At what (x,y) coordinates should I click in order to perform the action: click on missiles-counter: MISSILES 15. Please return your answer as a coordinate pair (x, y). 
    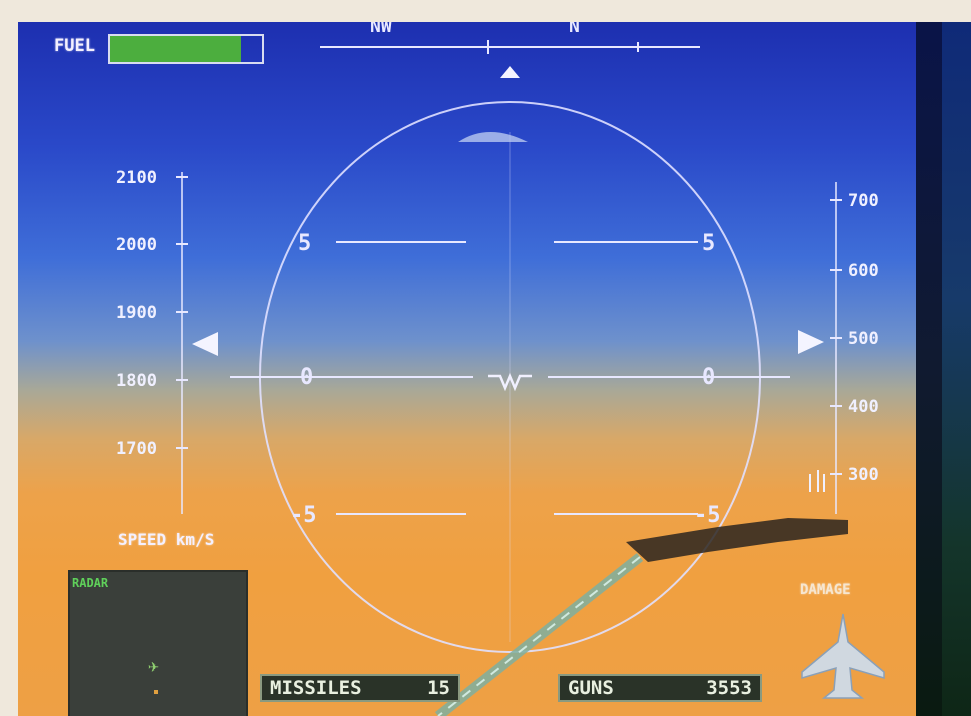
    Looking at the image, I should click on (360, 688).